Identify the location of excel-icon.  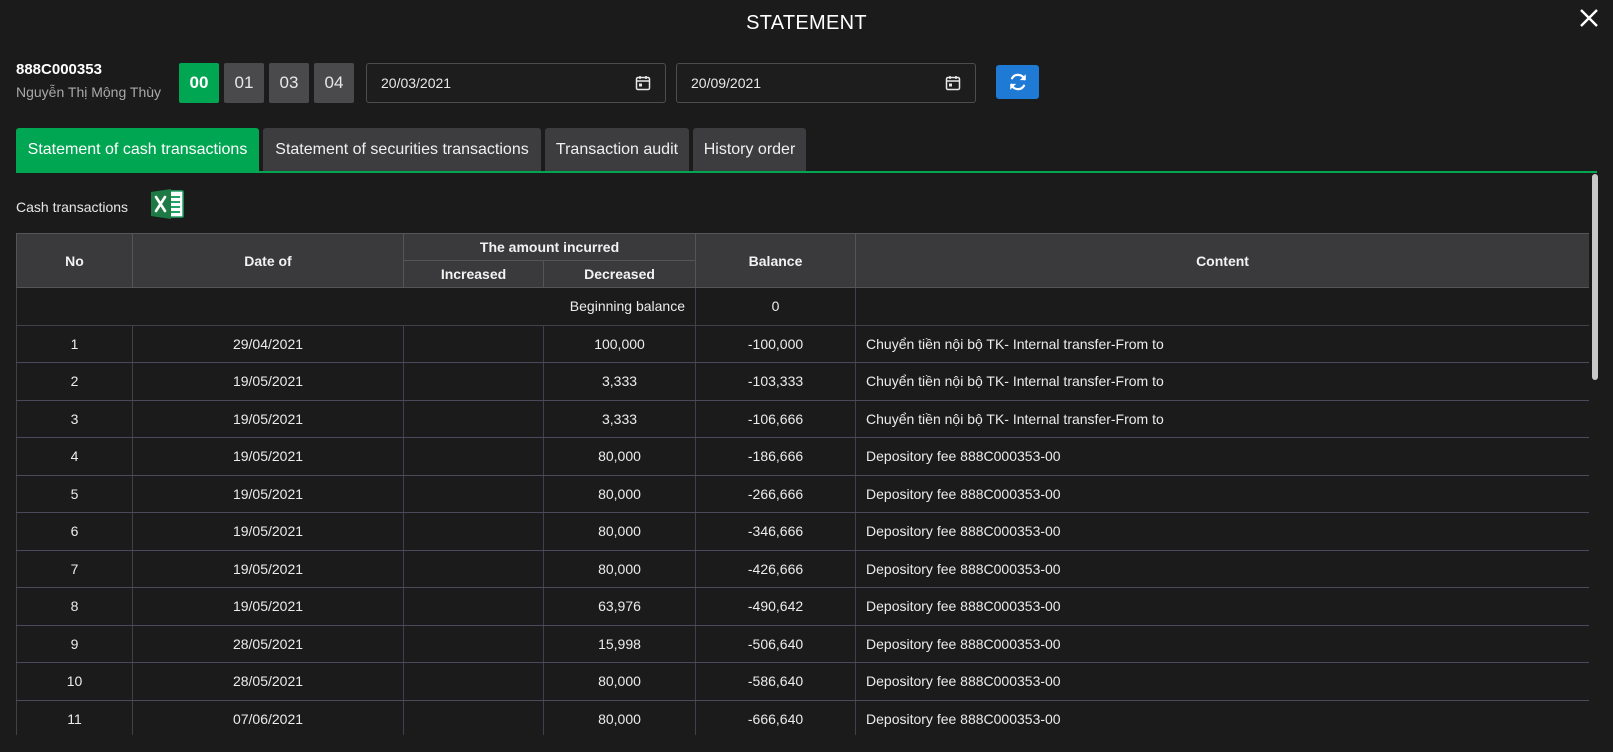
(167, 204).